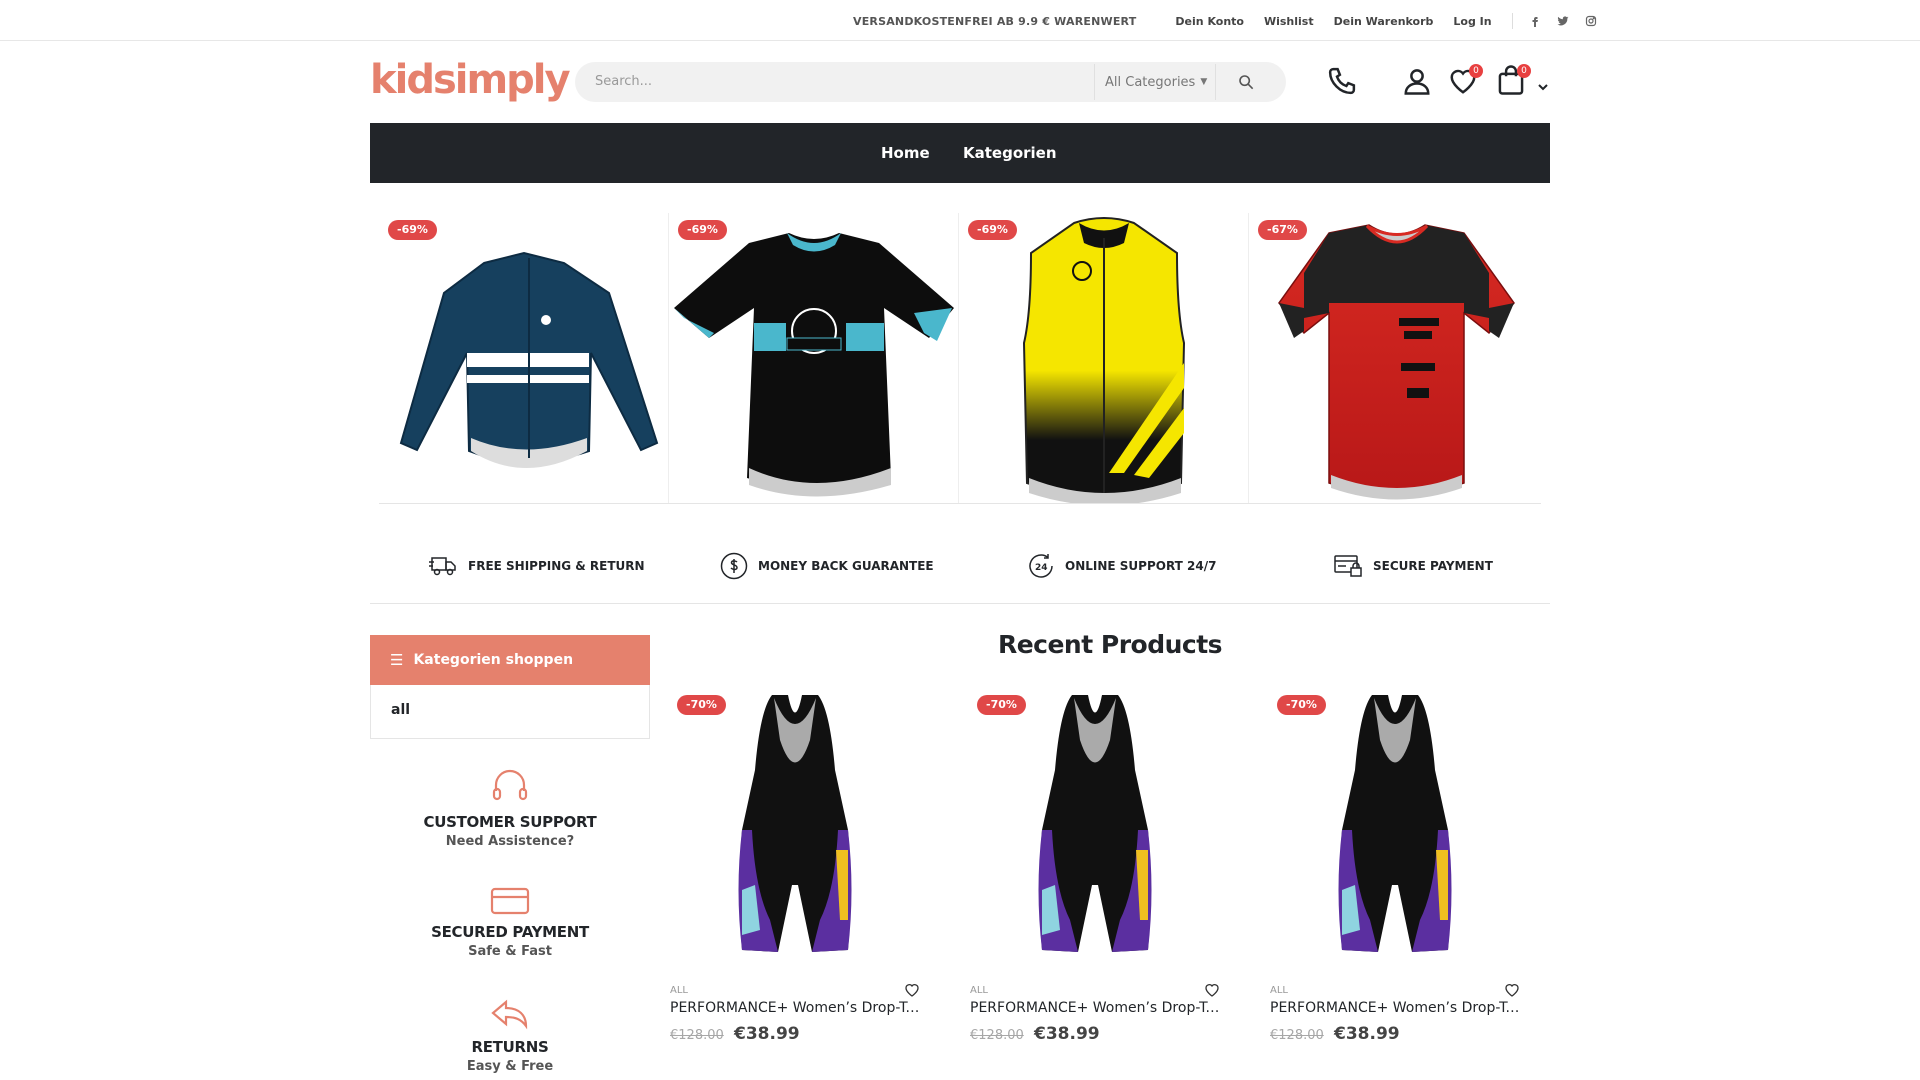 This screenshot has width=1920, height=1080. Describe the element at coordinates (1543, 85) in the screenshot. I see `chevron-down-icon` at that location.